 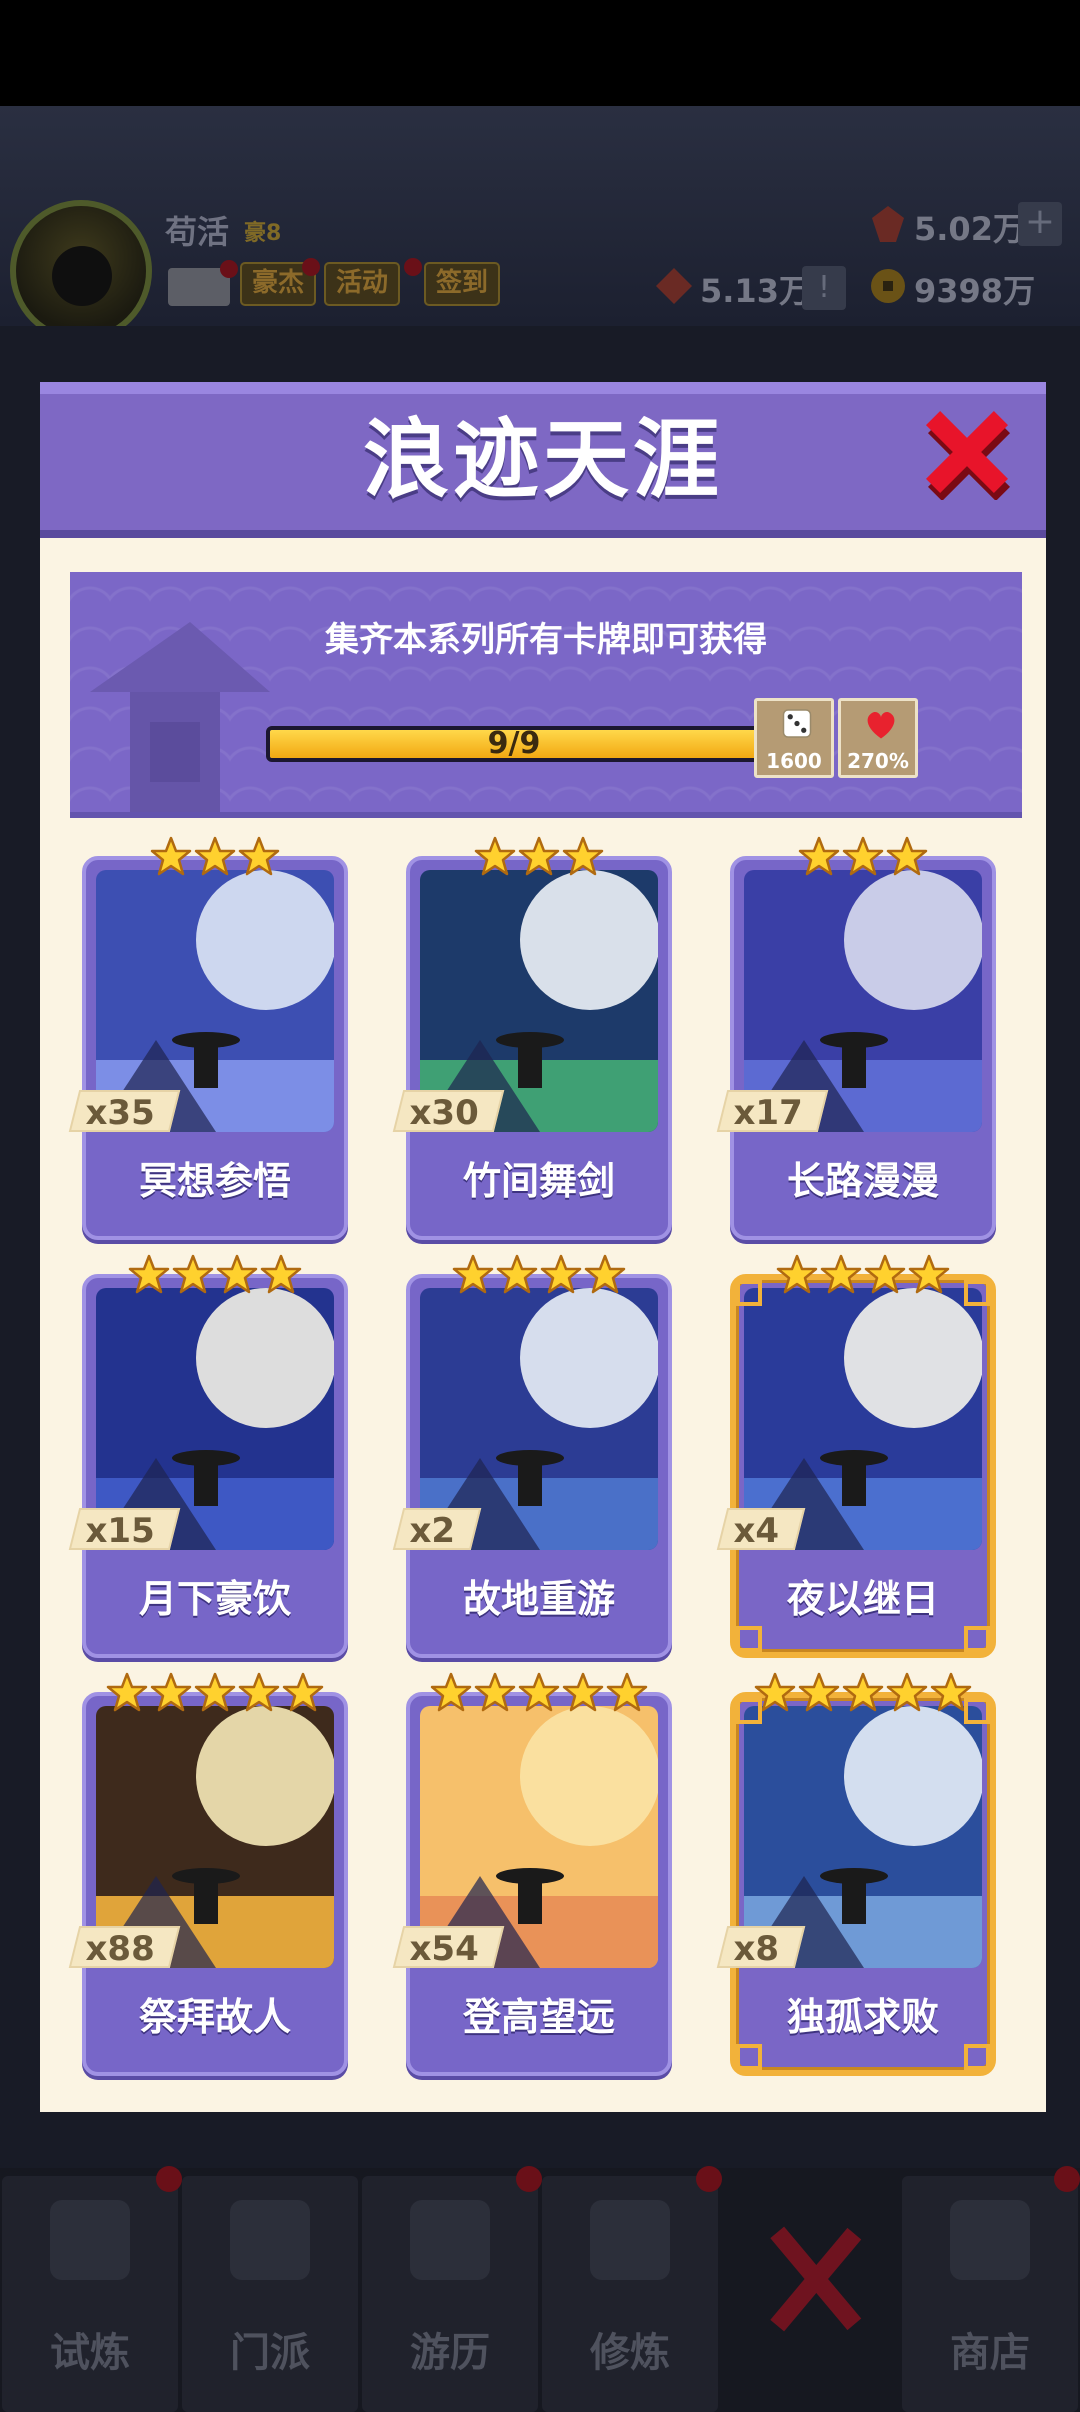 What do you see at coordinates (756, 1531) in the screenshot?
I see `card-count: x4` at bounding box center [756, 1531].